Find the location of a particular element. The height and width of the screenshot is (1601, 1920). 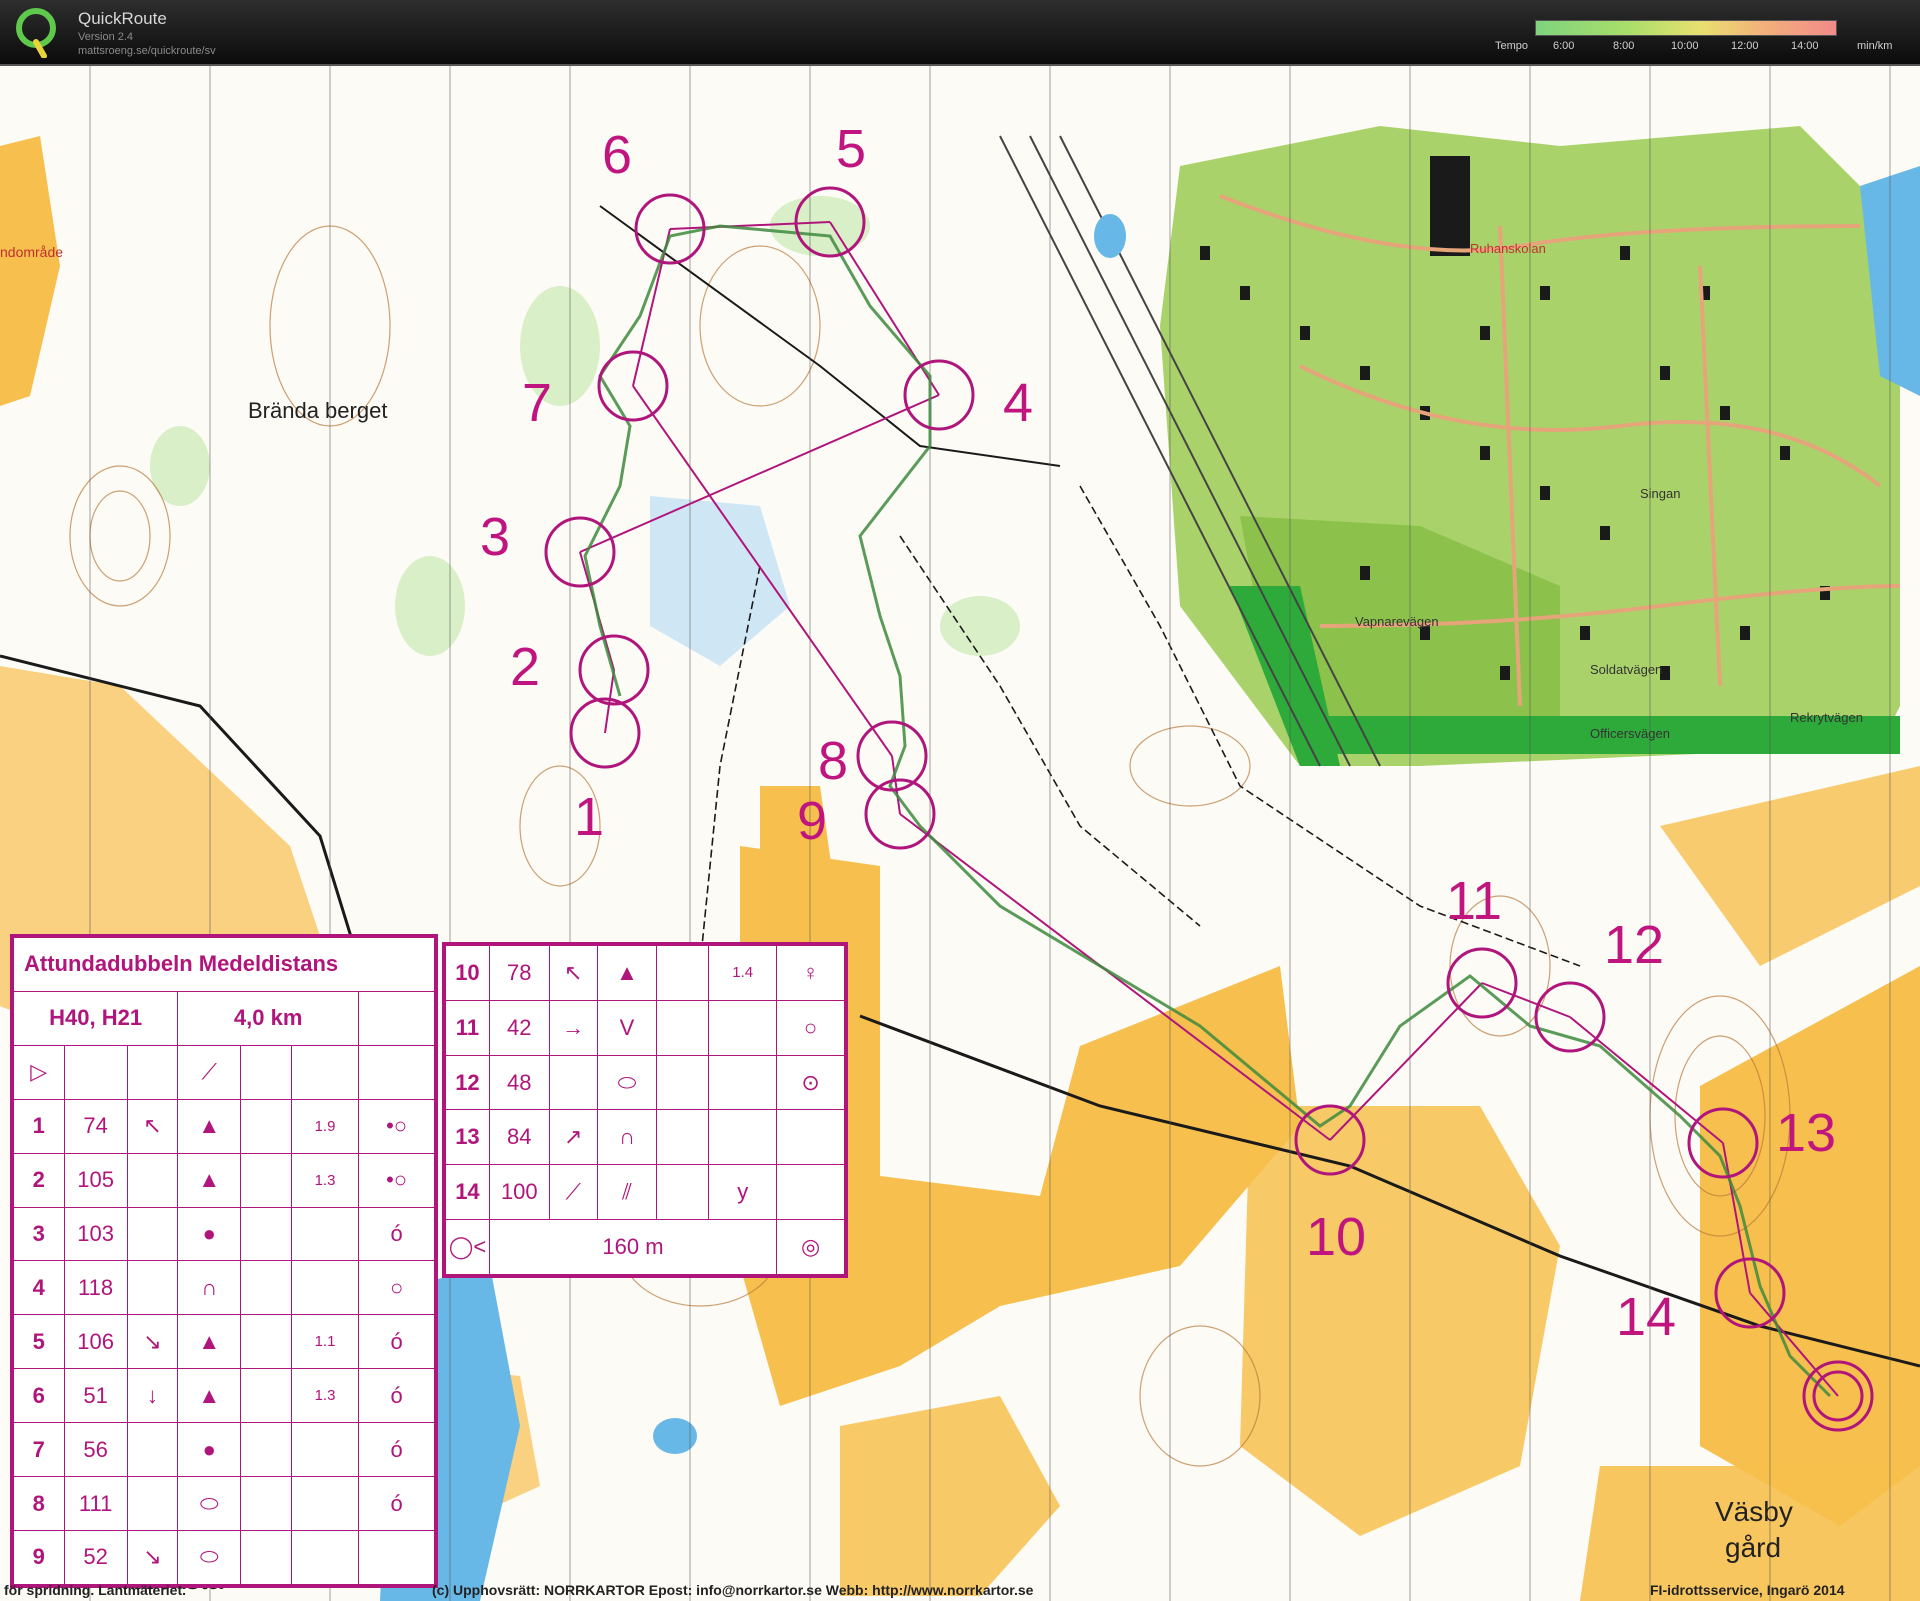

course-length: 4,0 km is located at coordinates (268, 1018).